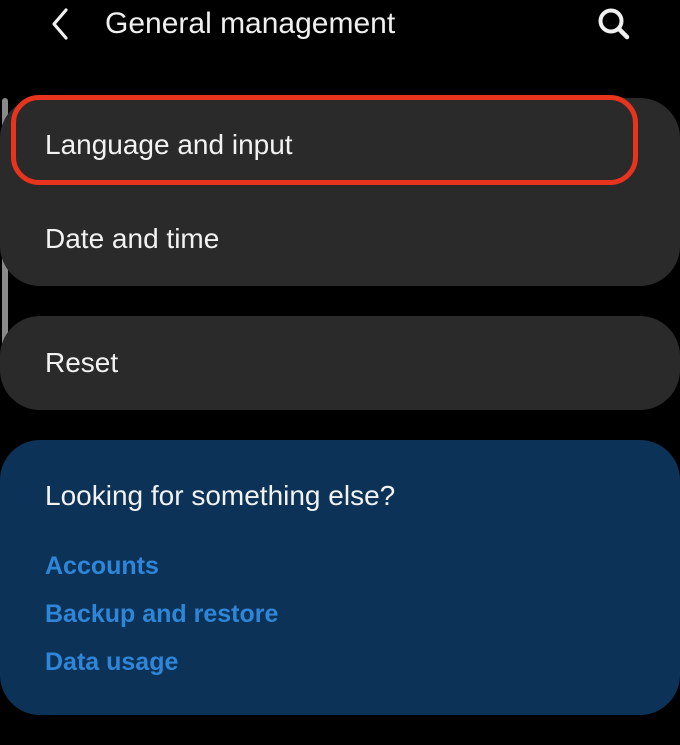  I want to click on menu-item-label: Reset, so click(82, 362).